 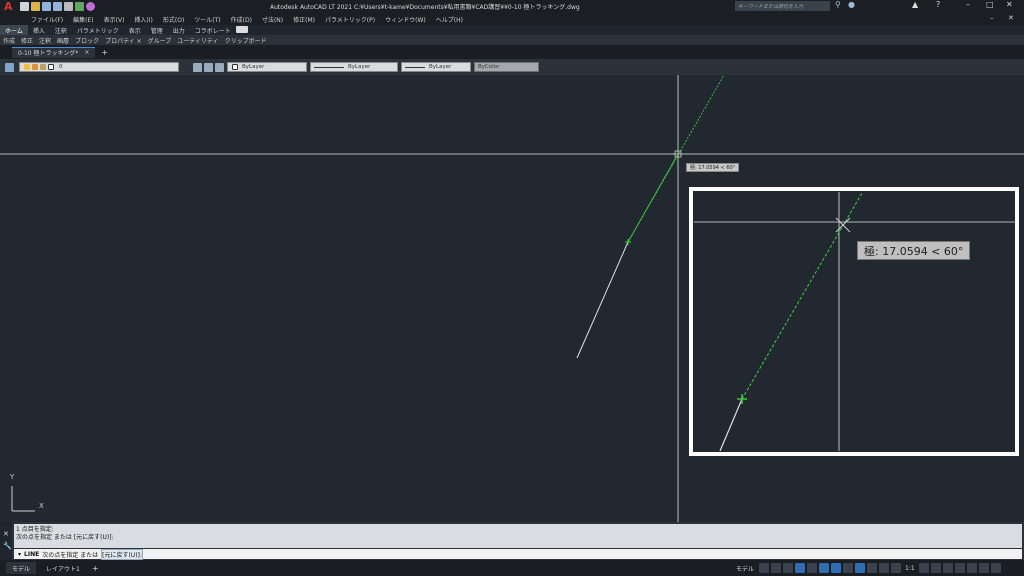 I want to click on ribbon-tab: コラボレート, so click(x=213, y=30).